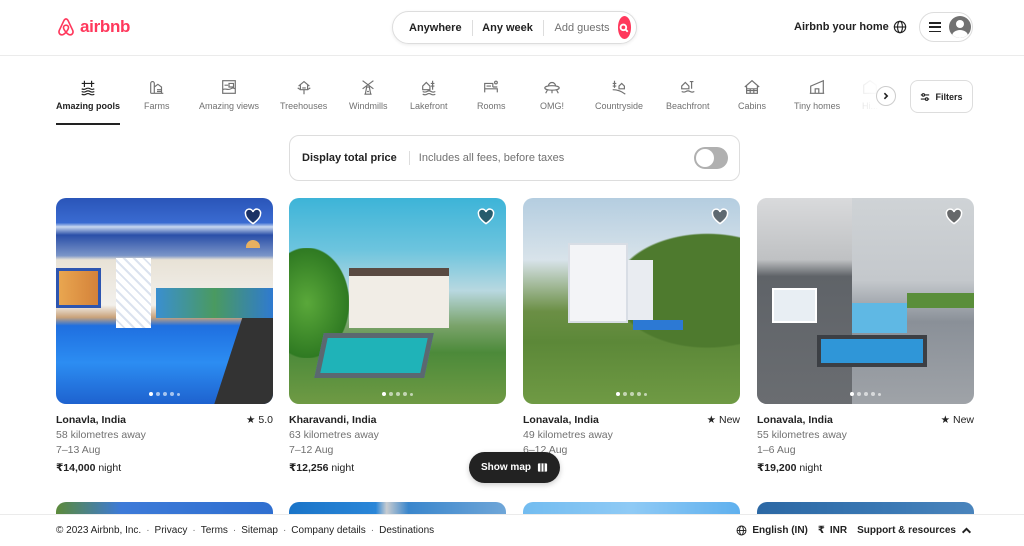 This screenshot has width=1024, height=546. What do you see at coordinates (817, 106) in the screenshot?
I see `category-label: Tiny homes` at bounding box center [817, 106].